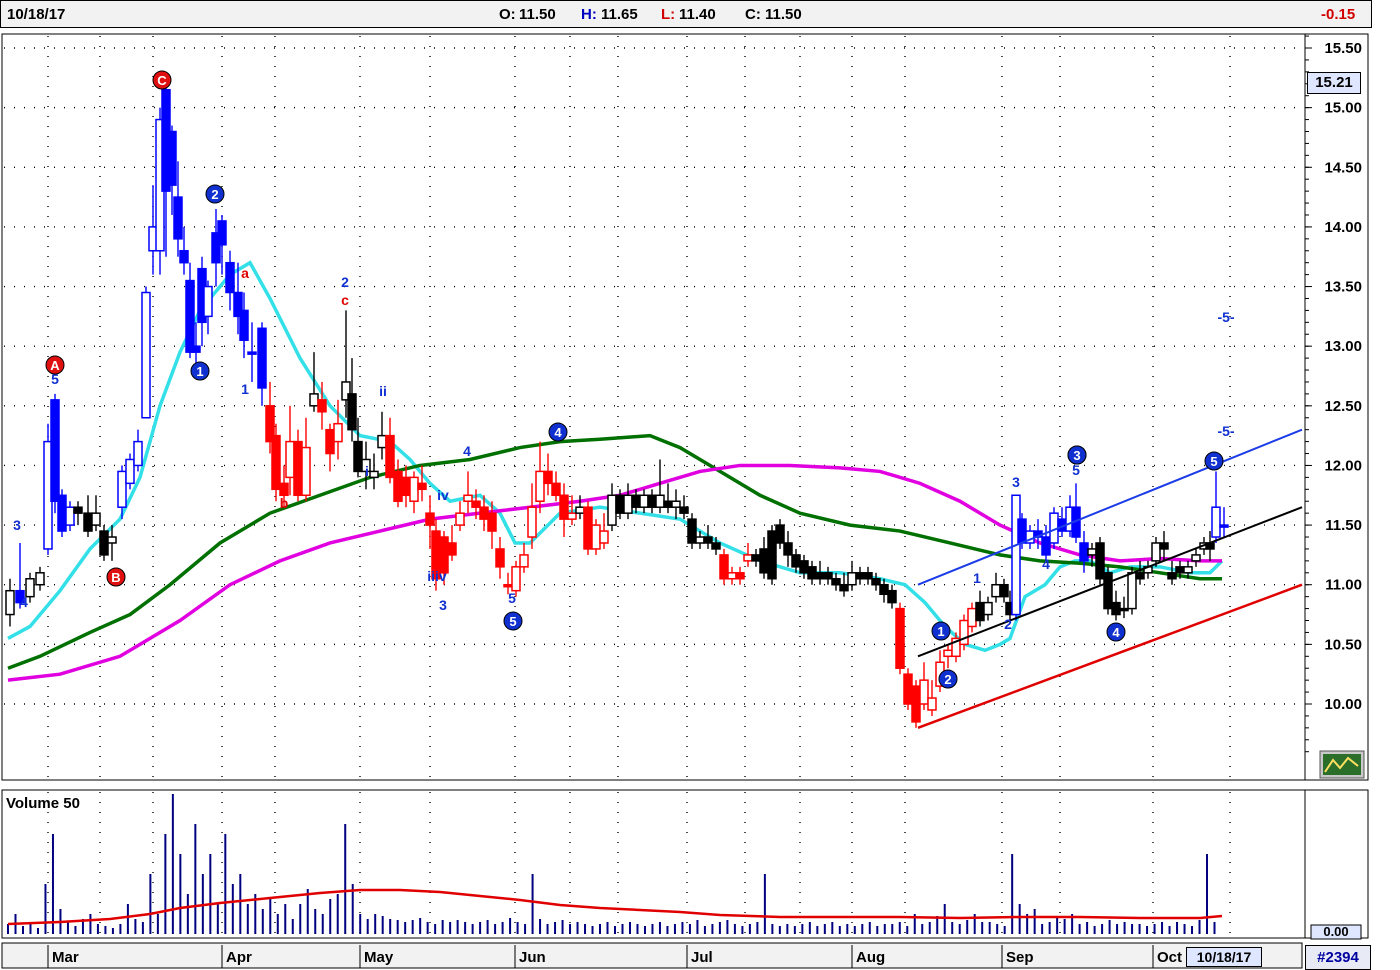 The width and height of the screenshot is (1400, 970). What do you see at coordinates (1342, 764) in the screenshot?
I see `chart-thumbnail-icon` at bounding box center [1342, 764].